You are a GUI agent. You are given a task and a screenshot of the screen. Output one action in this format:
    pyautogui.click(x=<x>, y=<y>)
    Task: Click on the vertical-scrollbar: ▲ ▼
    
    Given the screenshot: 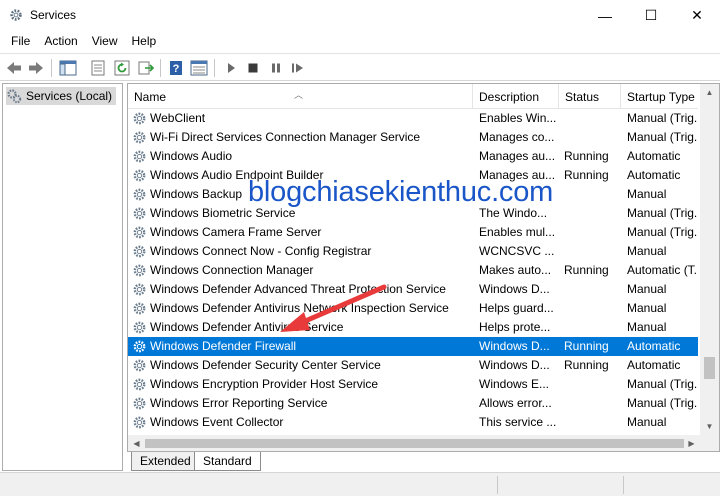 What is the action you would take?
    pyautogui.click(x=709, y=259)
    